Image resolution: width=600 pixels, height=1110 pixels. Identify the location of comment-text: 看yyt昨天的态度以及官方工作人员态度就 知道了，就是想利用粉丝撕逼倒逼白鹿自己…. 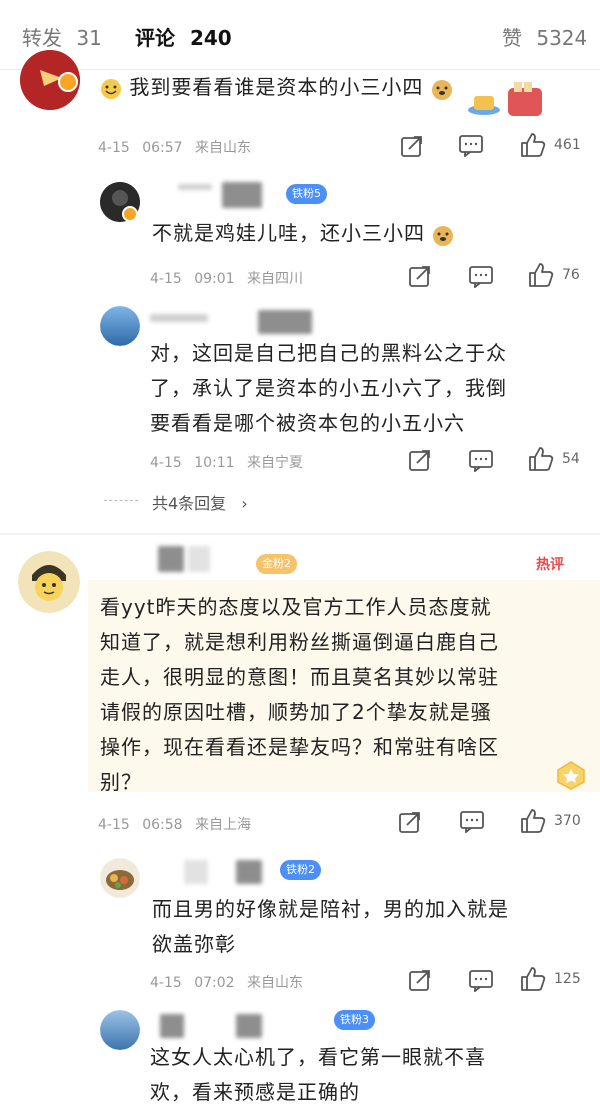
(299, 695).